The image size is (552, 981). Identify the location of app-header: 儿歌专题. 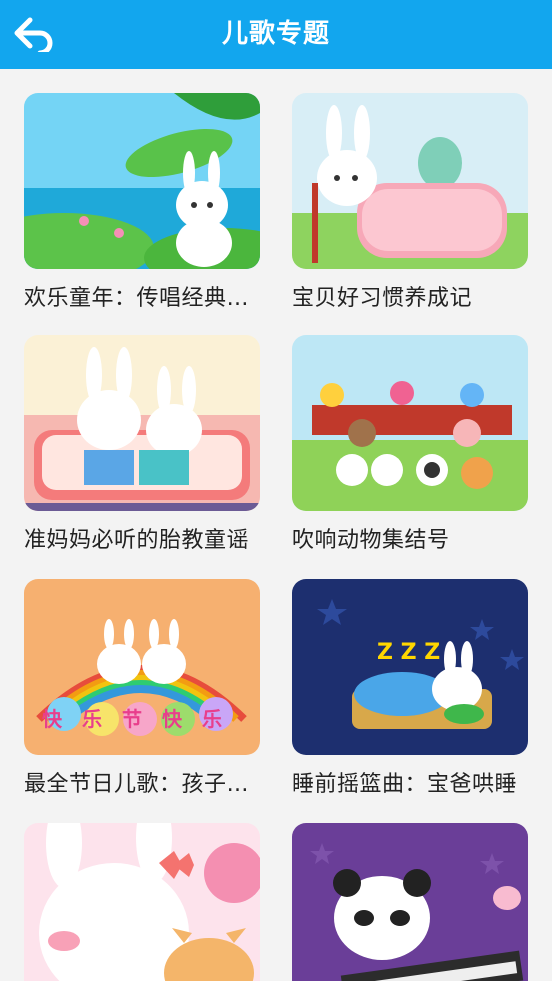
(276, 34).